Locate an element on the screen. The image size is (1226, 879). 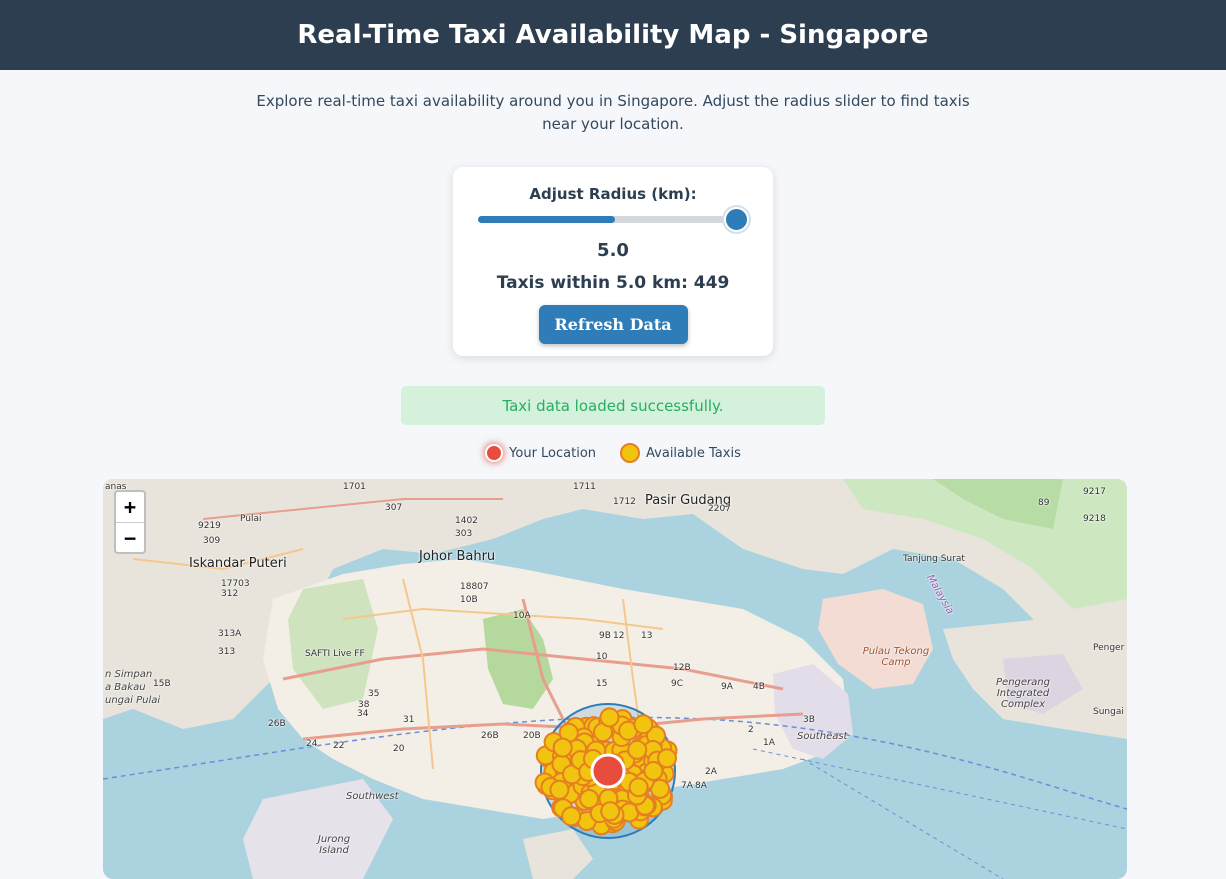
road-number-label: 20 is located at coordinates (399, 749).